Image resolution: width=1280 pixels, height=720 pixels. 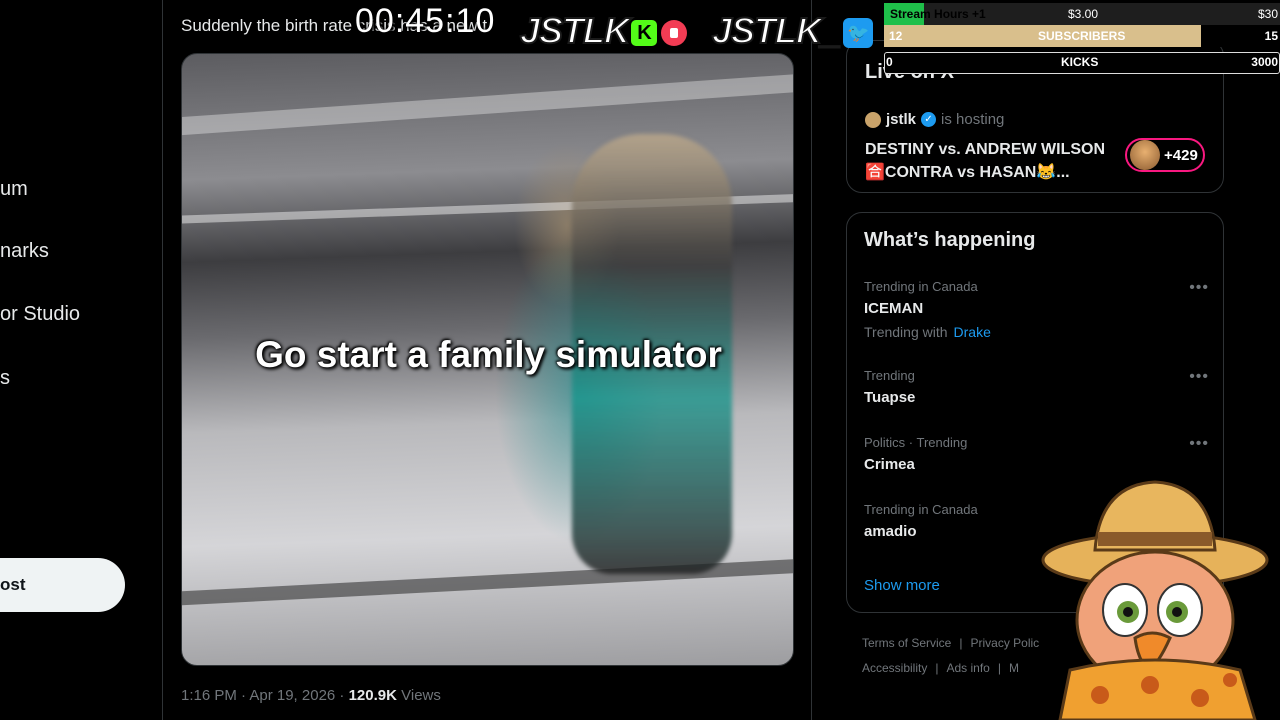 What do you see at coordinates (938, 14) in the screenshot?
I see `goal-label: Stream Hours +1` at bounding box center [938, 14].